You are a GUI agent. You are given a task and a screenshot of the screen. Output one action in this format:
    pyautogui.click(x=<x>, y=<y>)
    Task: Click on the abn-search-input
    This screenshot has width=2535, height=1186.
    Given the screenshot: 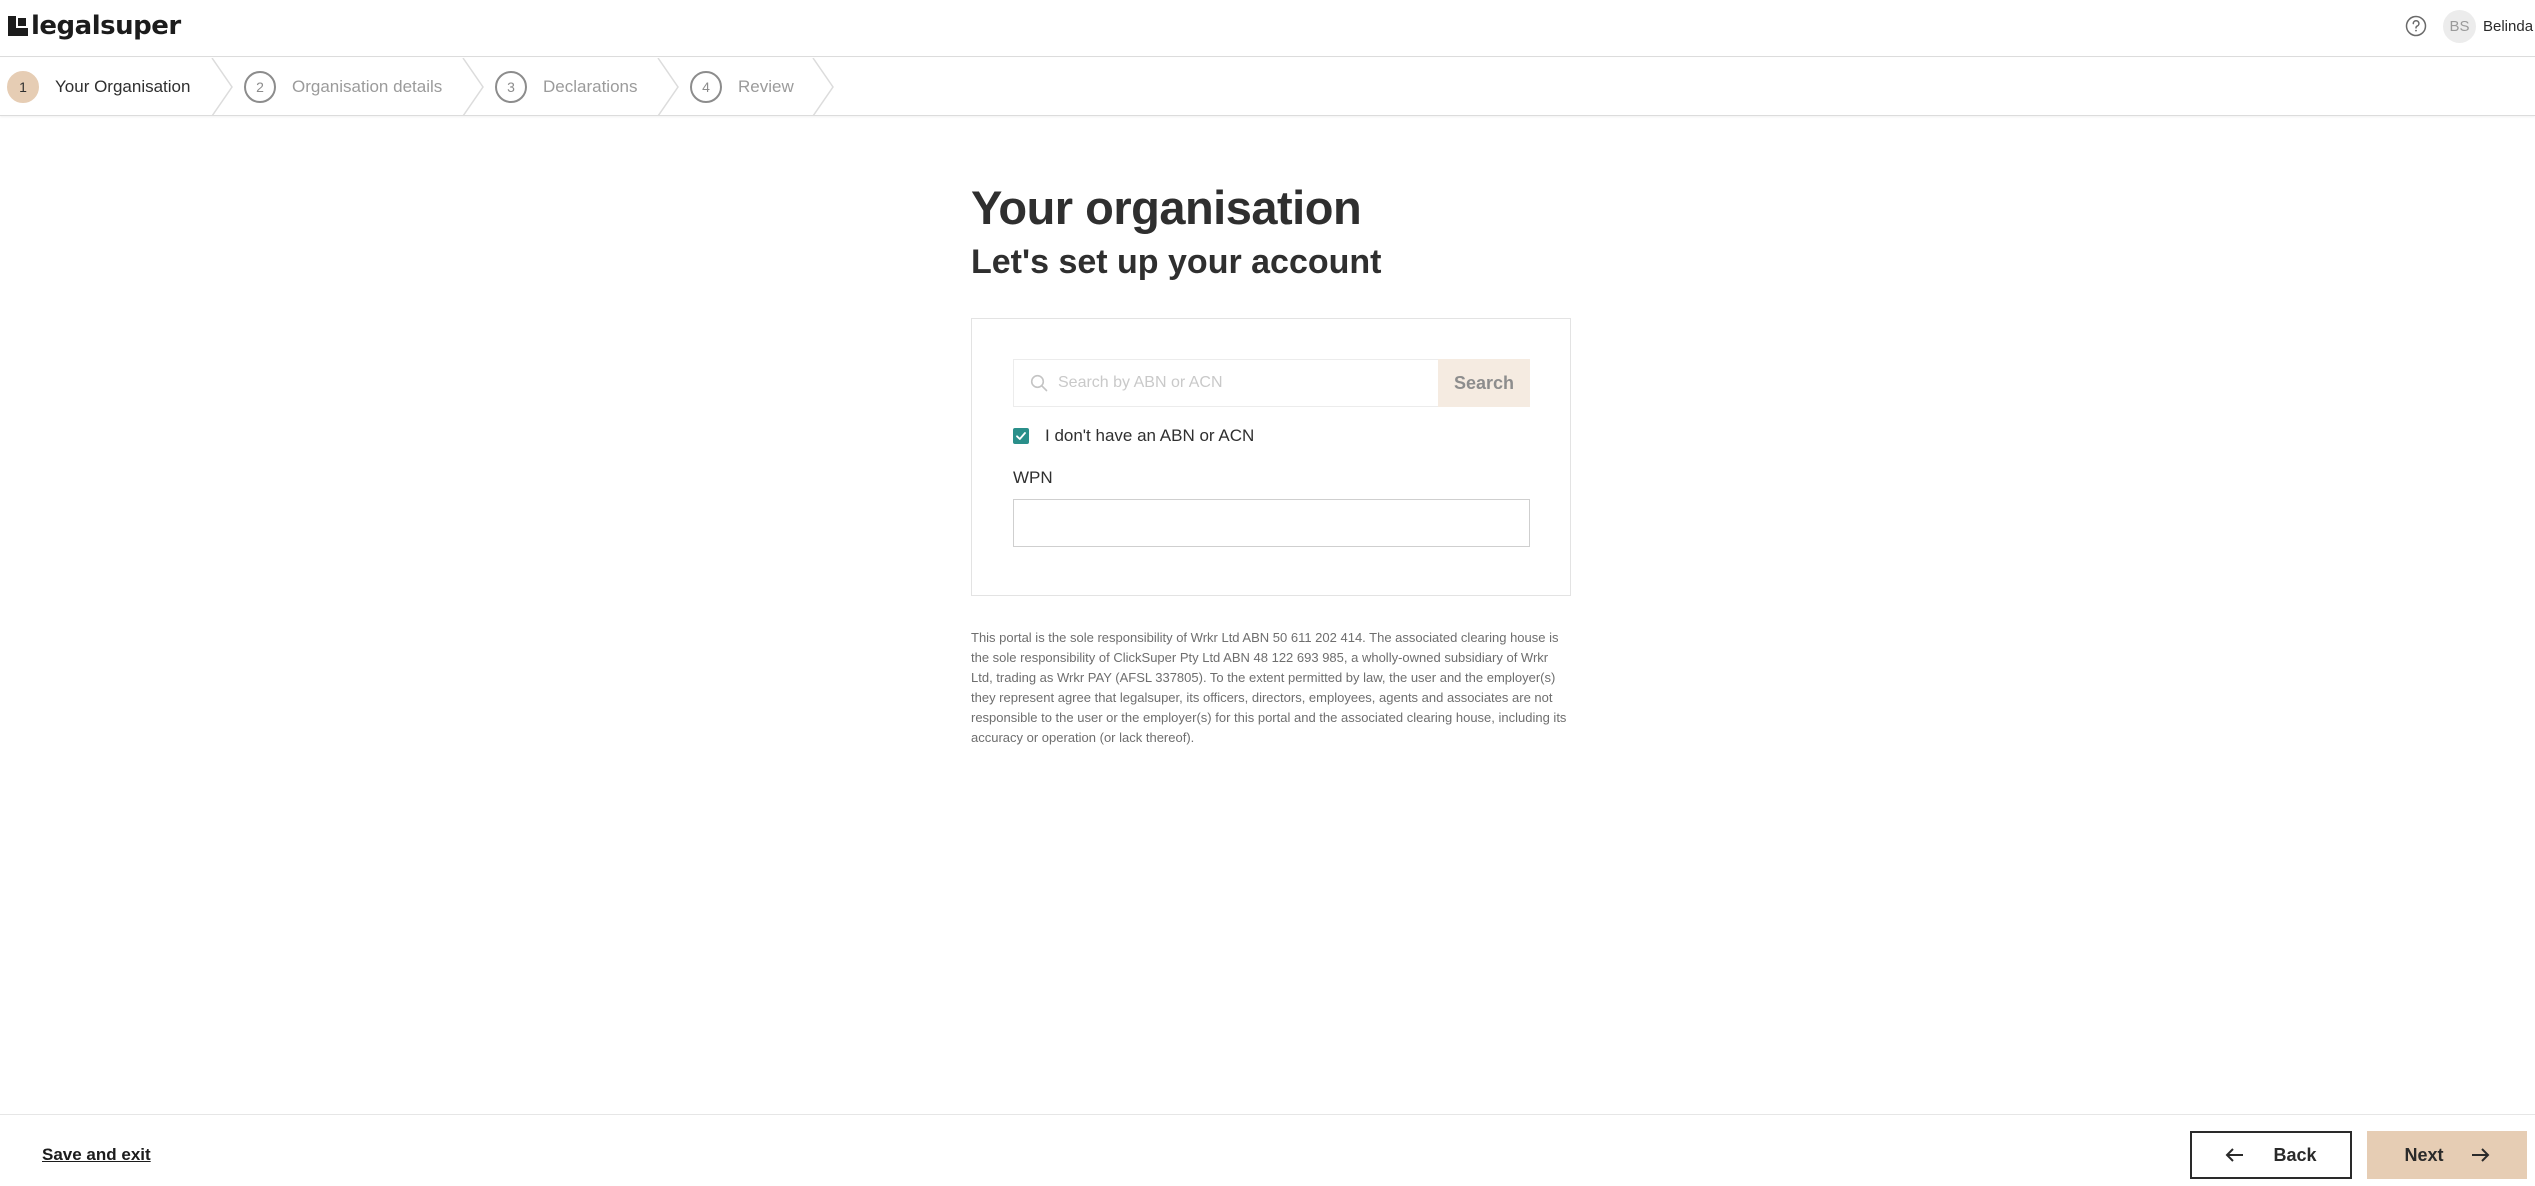 What is the action you would take?
    pyautogui.click(x=1248, y=383)
    